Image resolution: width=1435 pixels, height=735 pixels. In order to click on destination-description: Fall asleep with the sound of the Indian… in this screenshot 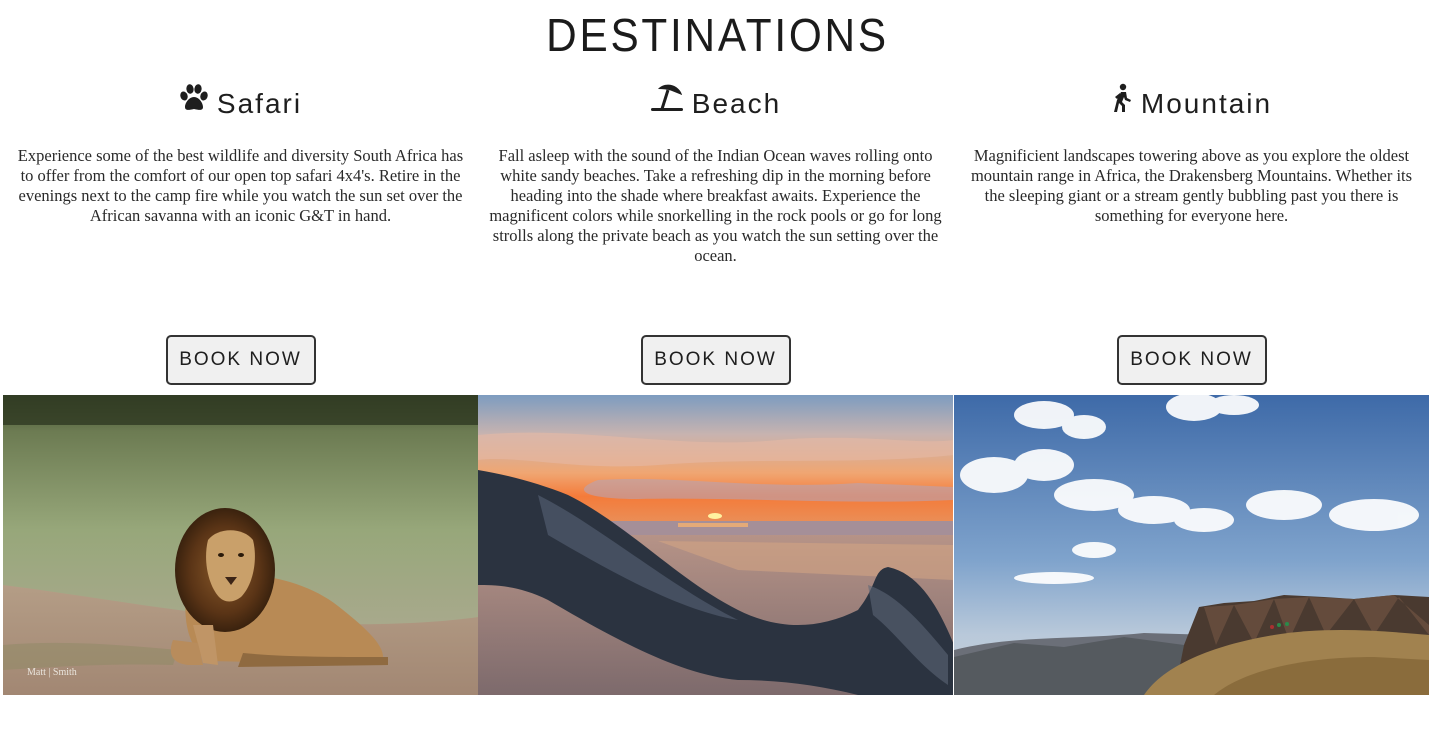, I will do `click(715, 205)`.